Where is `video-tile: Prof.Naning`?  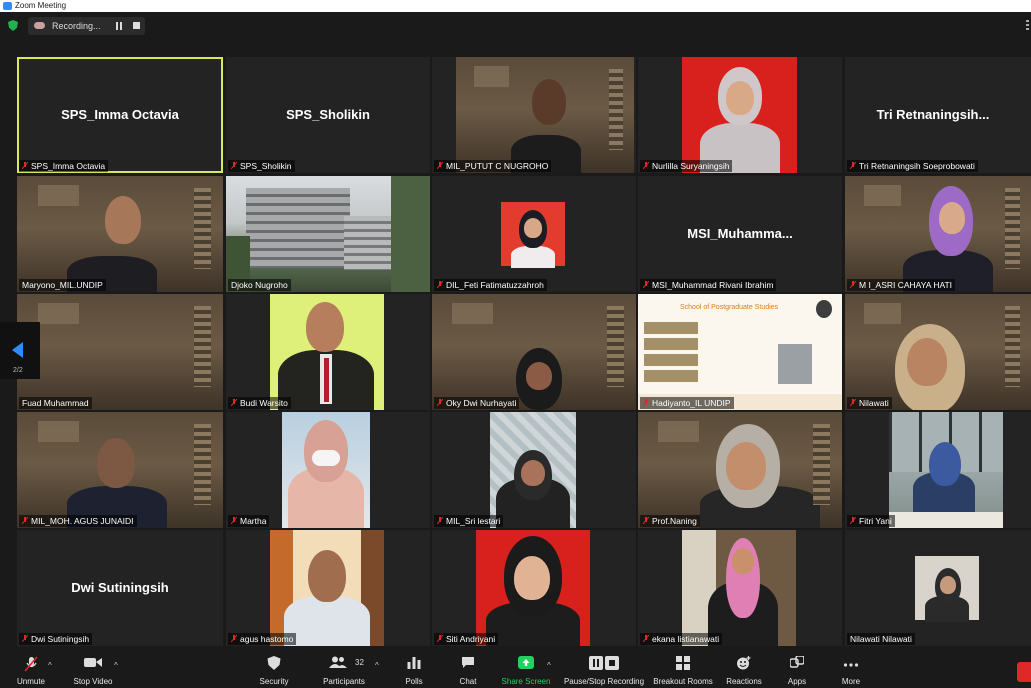 video-tile: Prof.Naning is located at coordinates (740, 470).